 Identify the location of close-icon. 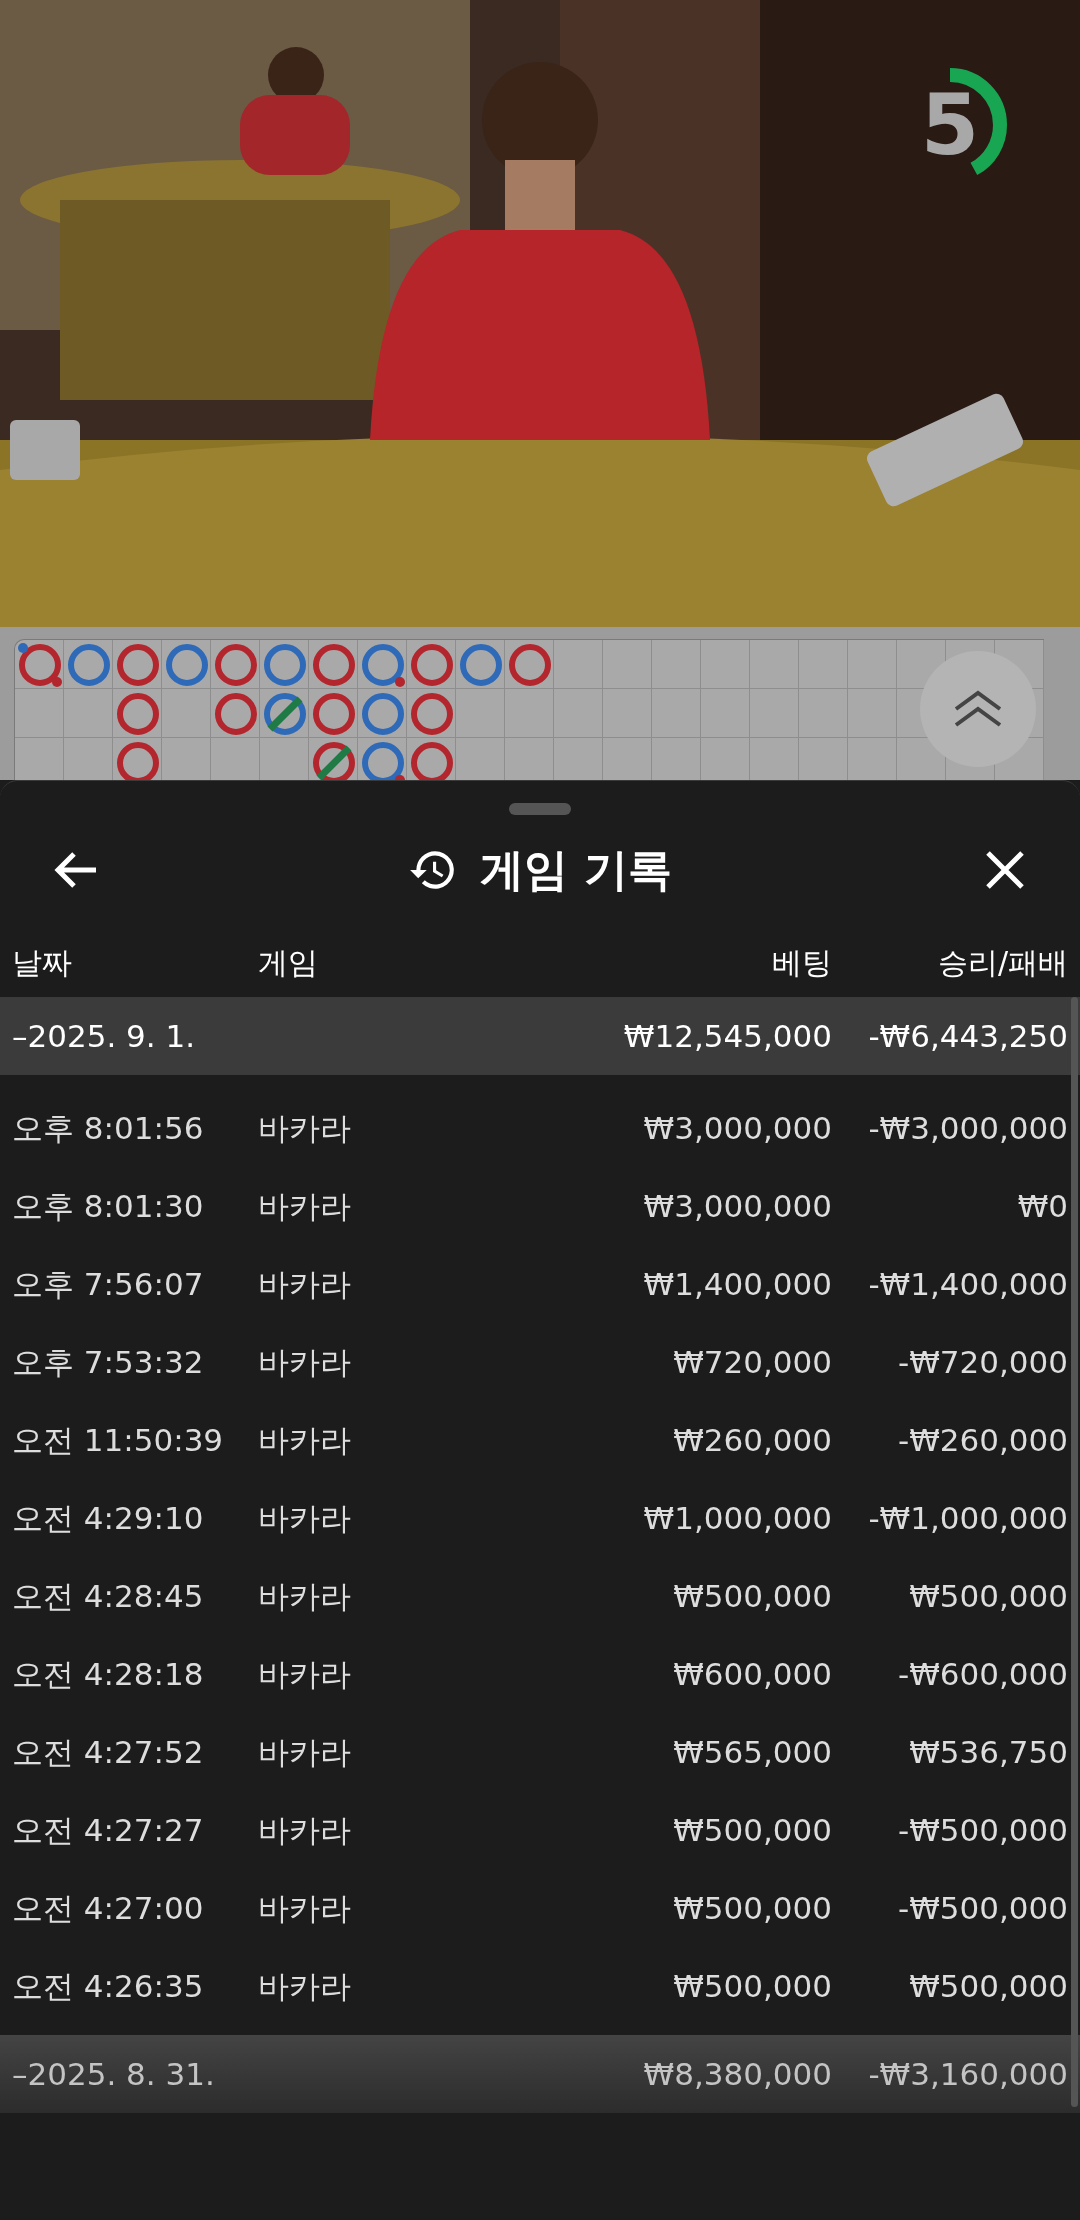
(1005, 870).